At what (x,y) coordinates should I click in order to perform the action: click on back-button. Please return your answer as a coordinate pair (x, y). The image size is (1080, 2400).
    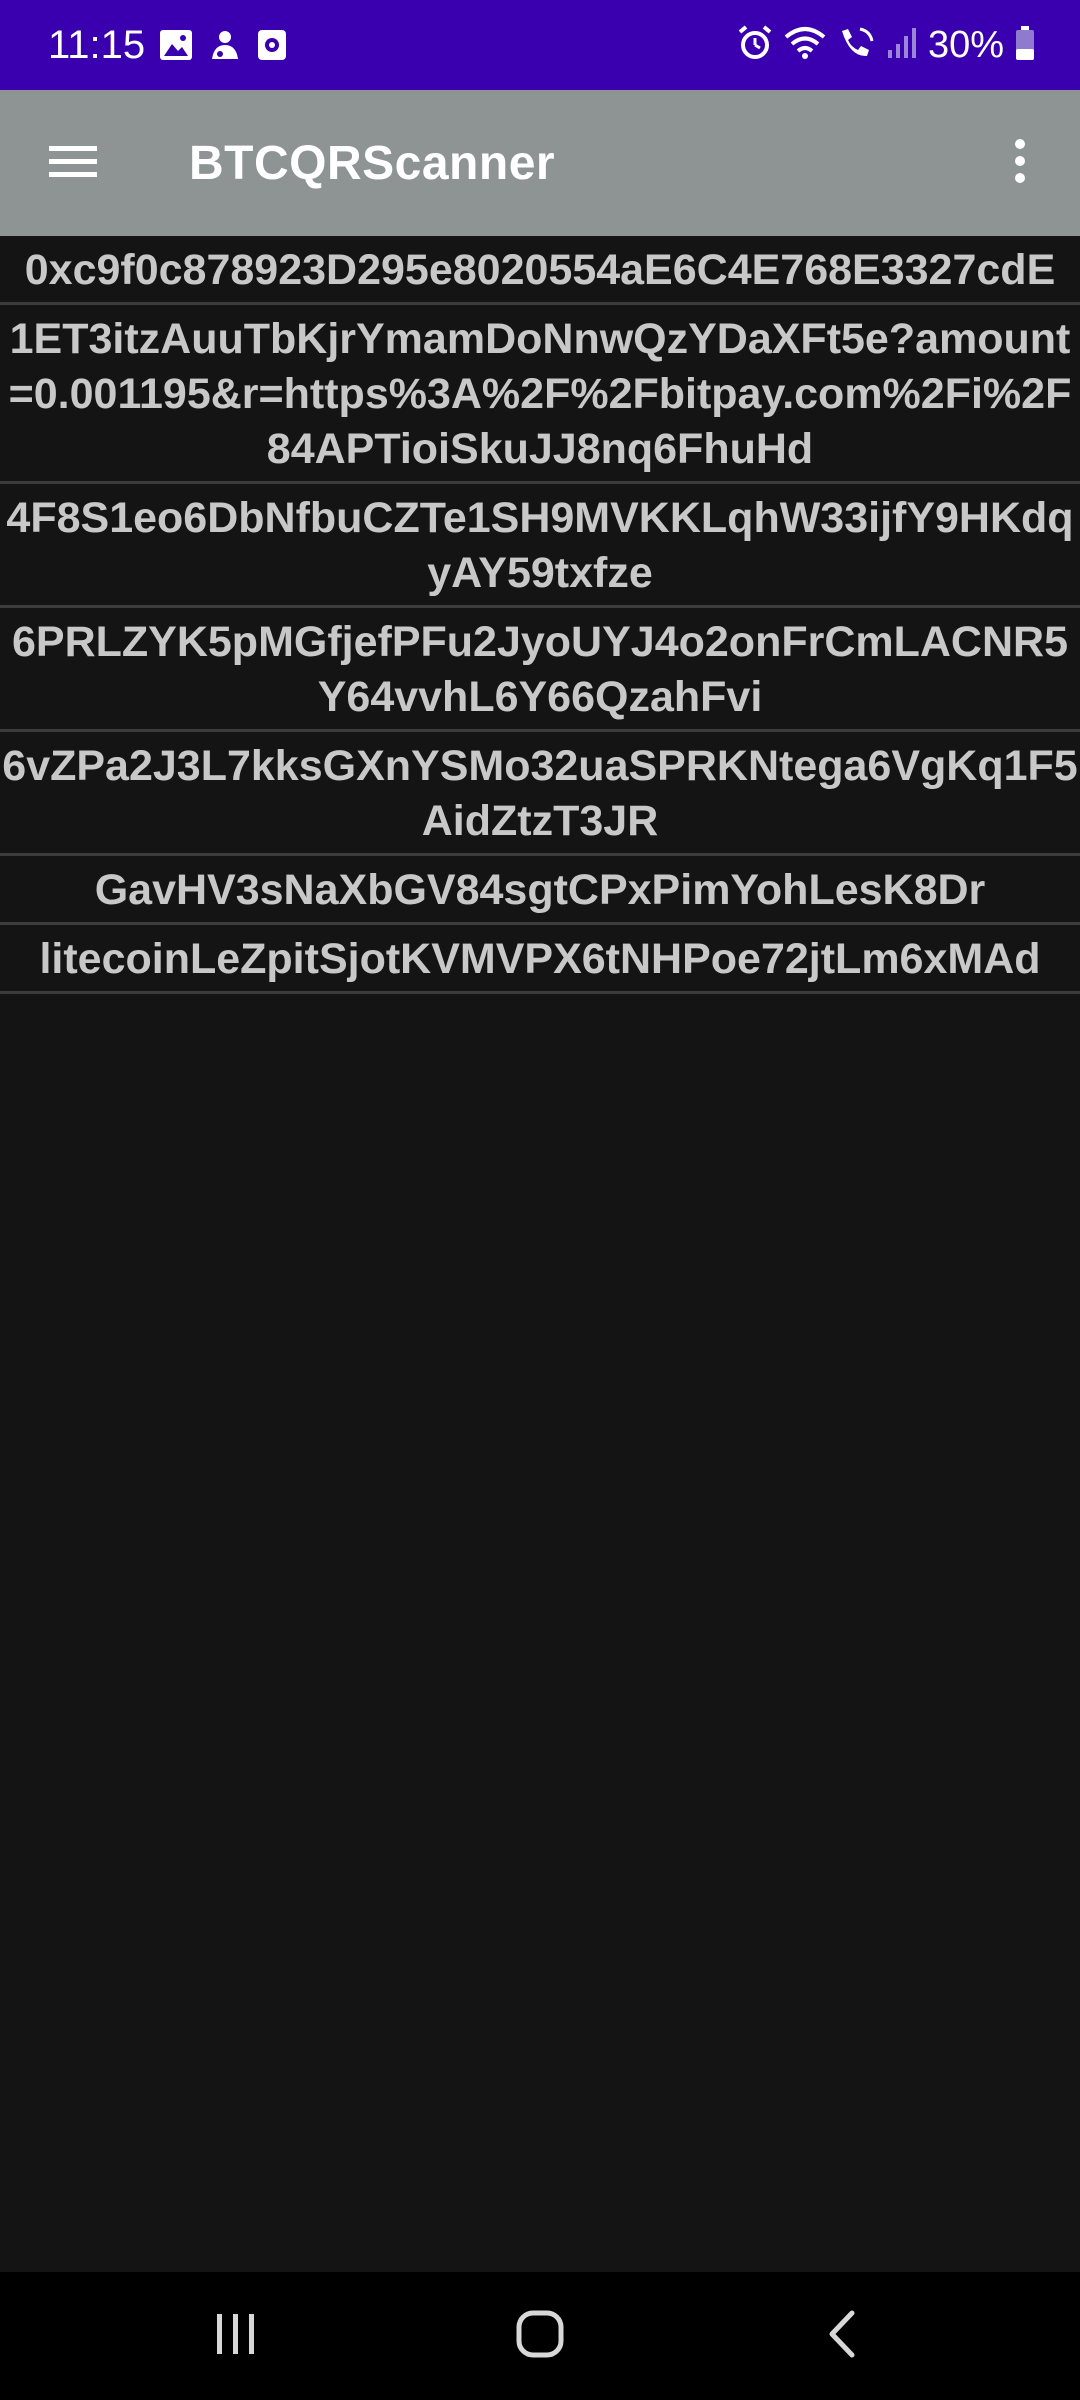
    Looking at the image, I should click on (842, 2336).